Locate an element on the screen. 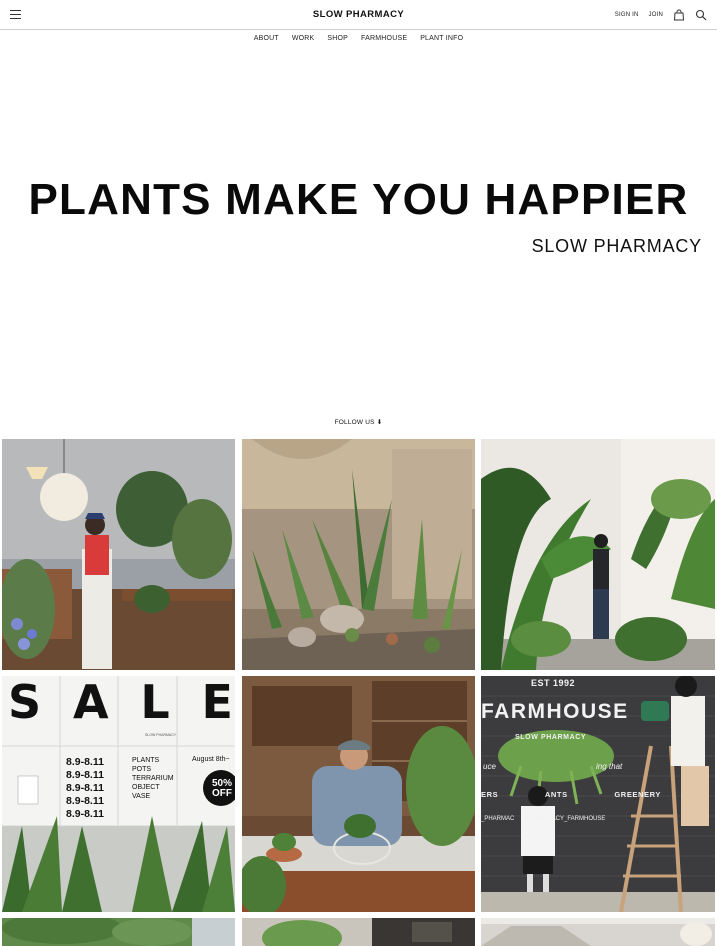 This screenshot has height=946, width=717. sign-in-link: SIGN IN is located at coordinates (627, 15).